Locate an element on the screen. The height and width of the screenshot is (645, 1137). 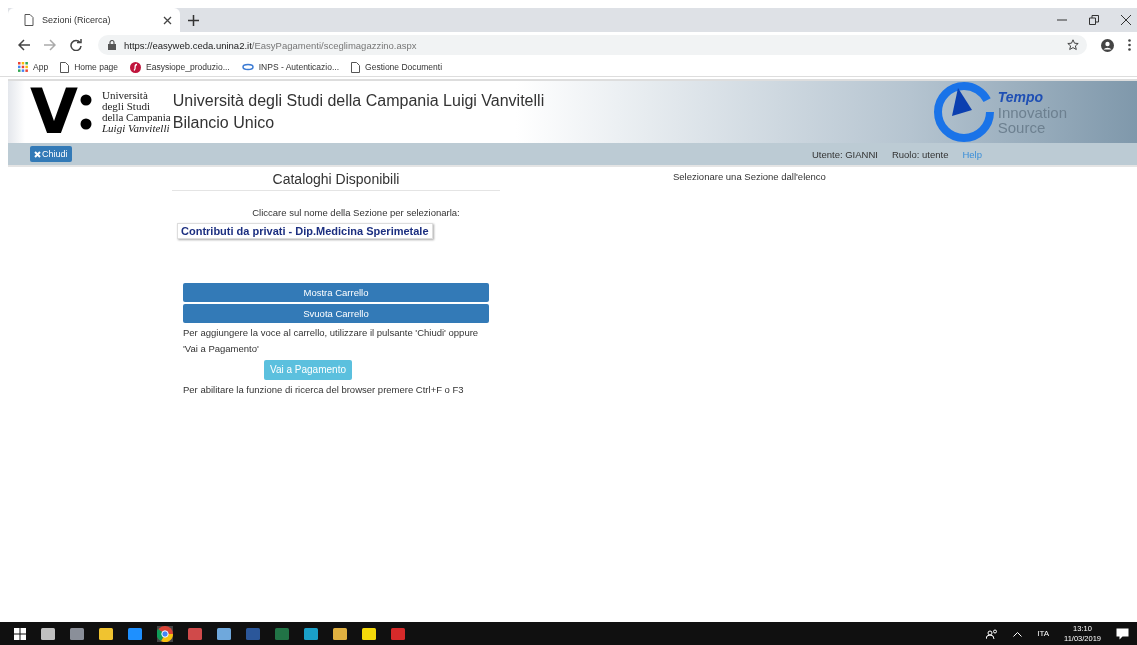
university-title: Università degli Studi della Campania Luigi Vanvitelli is located at coordinates (358, 101).